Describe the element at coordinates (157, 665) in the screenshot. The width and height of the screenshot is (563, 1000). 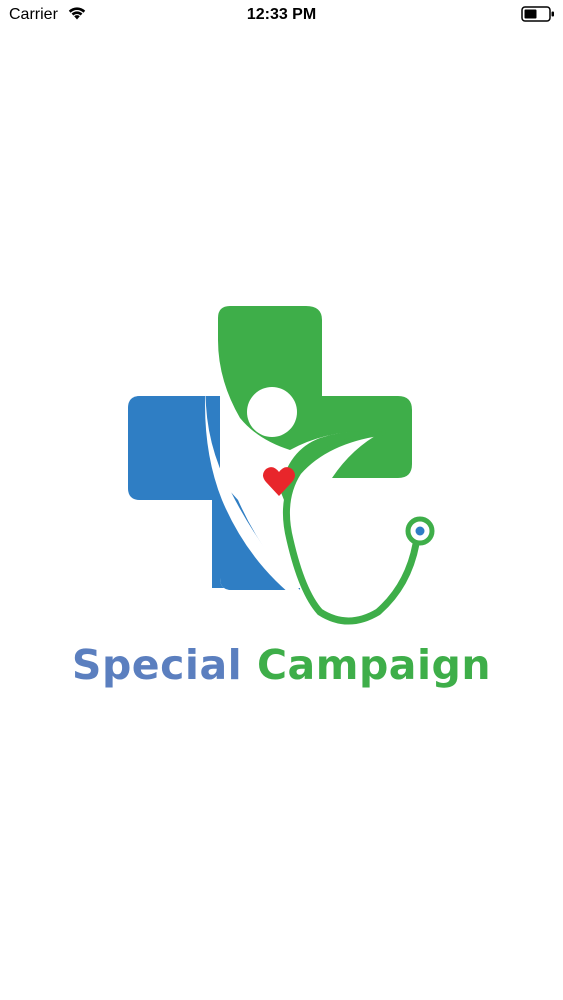
I see `brand-word-special: Special` at that location.